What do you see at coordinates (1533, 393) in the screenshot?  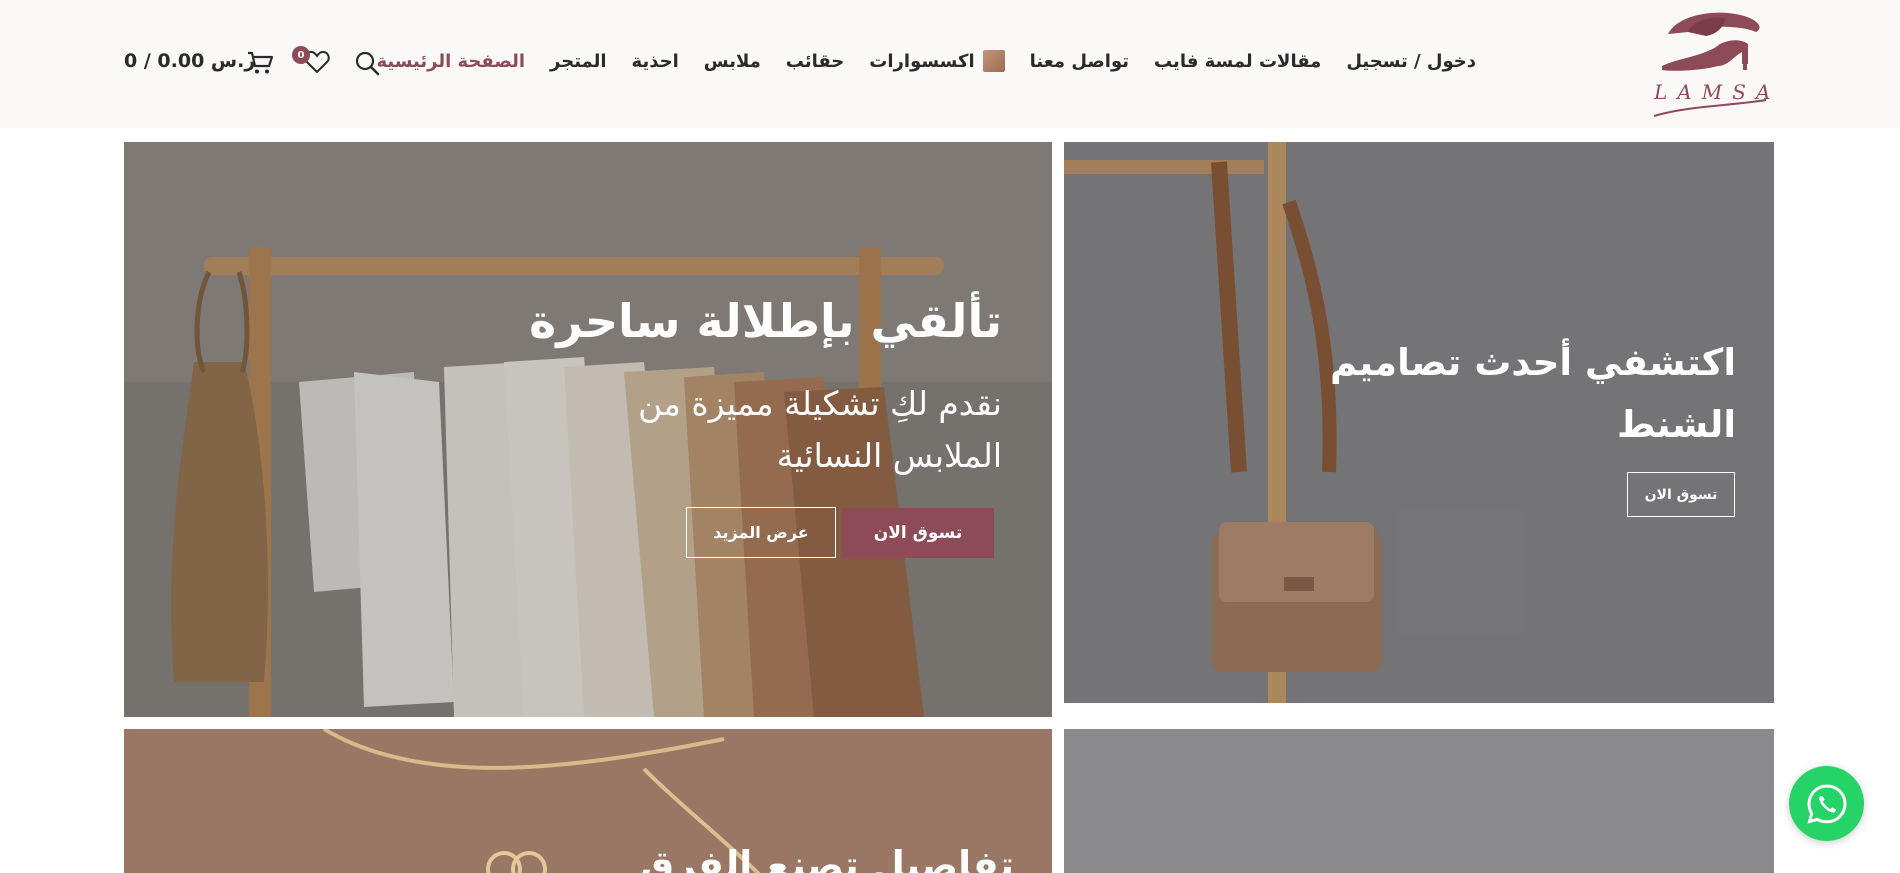 I see `bags-title: اكتشفي أحدث تصاميم الشنط` at bounding box center [1533, 393].